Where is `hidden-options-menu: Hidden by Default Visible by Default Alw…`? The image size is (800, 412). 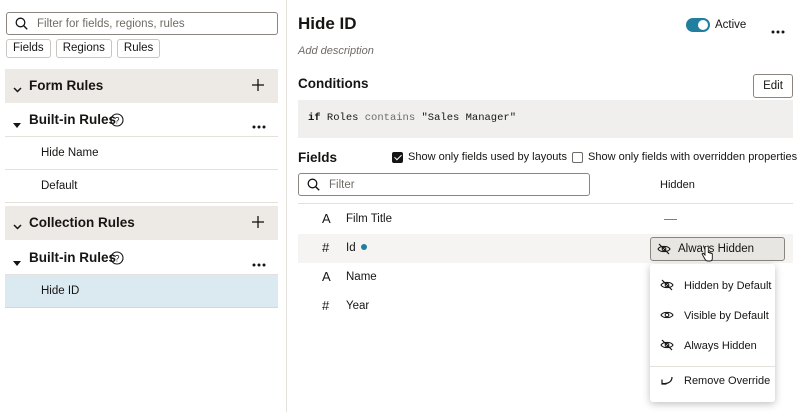
hidden-options-menu: Hidden by Default Visible by Default Alw… is located at coordinates (712, 333).